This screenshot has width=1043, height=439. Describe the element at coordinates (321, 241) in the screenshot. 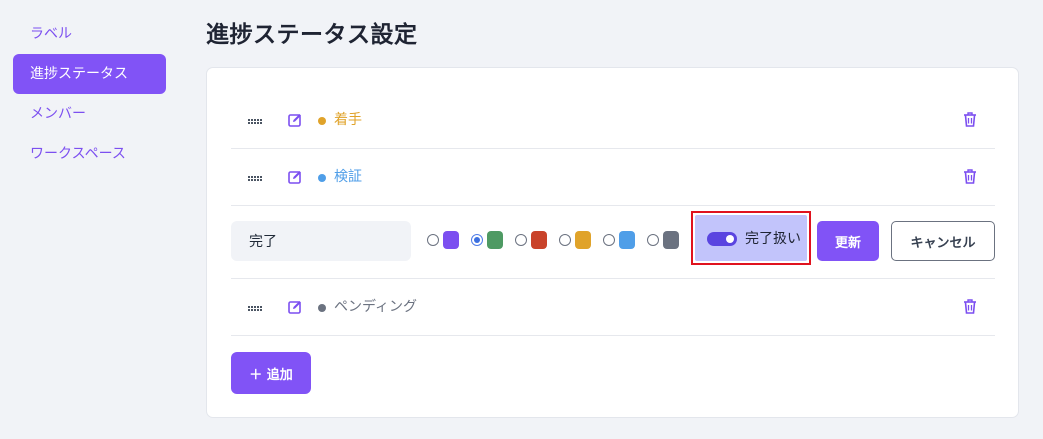

I see `status-name-input` at that location.